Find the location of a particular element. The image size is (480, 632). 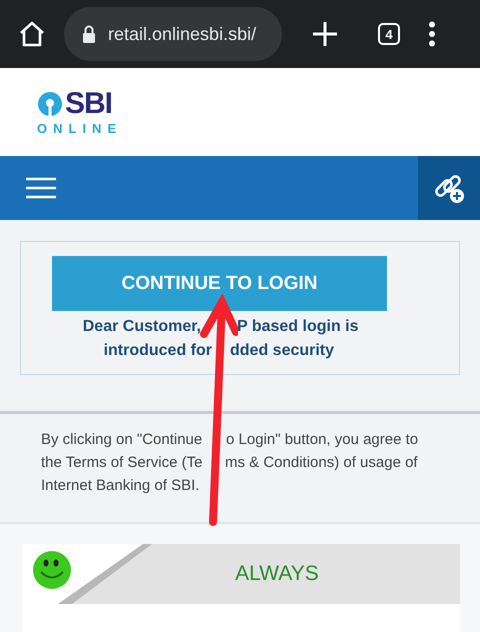

otp-notice-text: P based login is is located at coordinates (298, 327).